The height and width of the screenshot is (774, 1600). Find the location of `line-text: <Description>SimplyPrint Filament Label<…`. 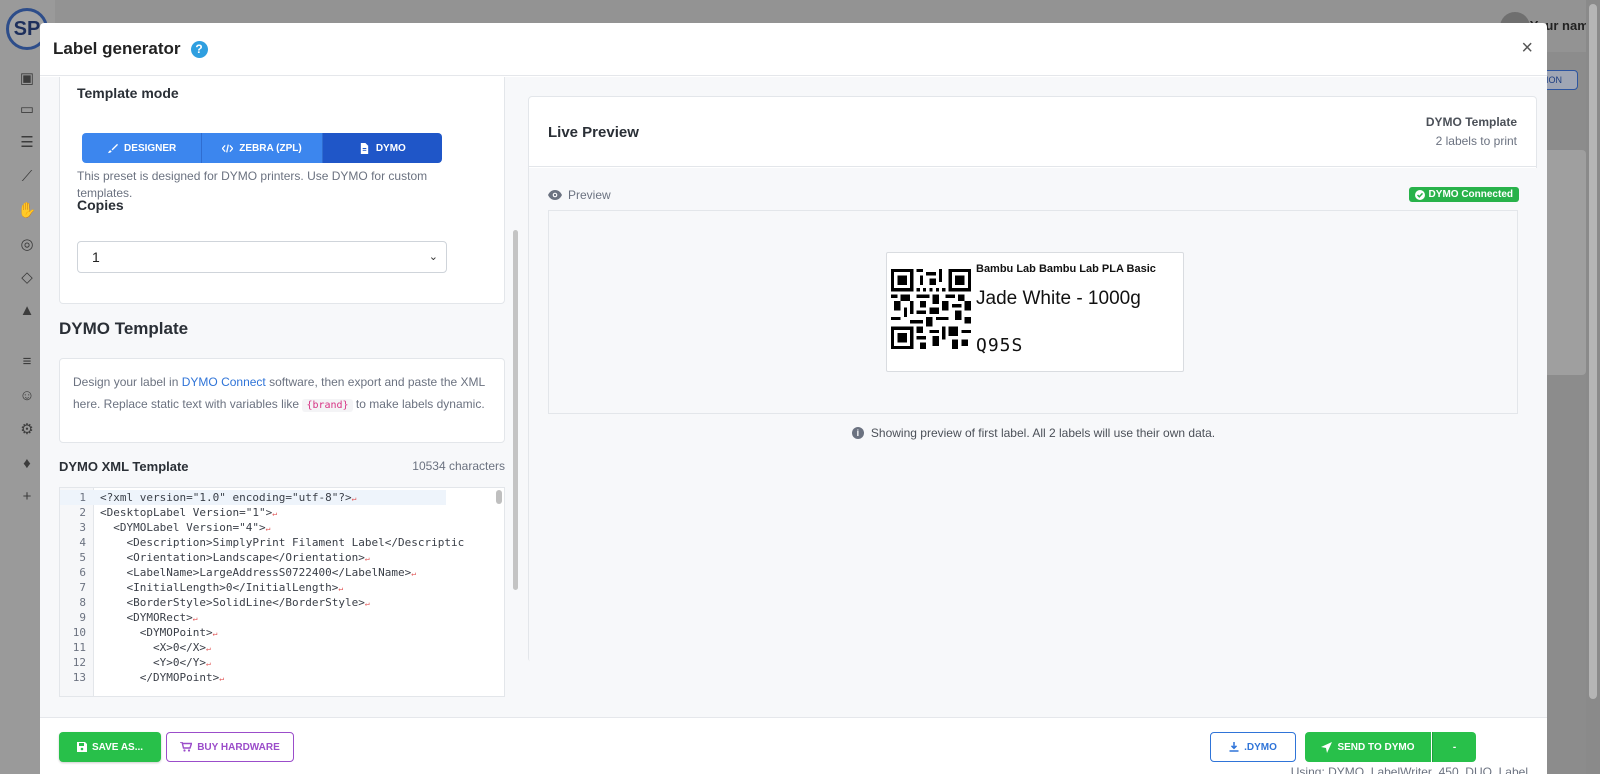

line-text: <Description>SimplyPrint Filament Label<… is located at coordinates (282, 542).